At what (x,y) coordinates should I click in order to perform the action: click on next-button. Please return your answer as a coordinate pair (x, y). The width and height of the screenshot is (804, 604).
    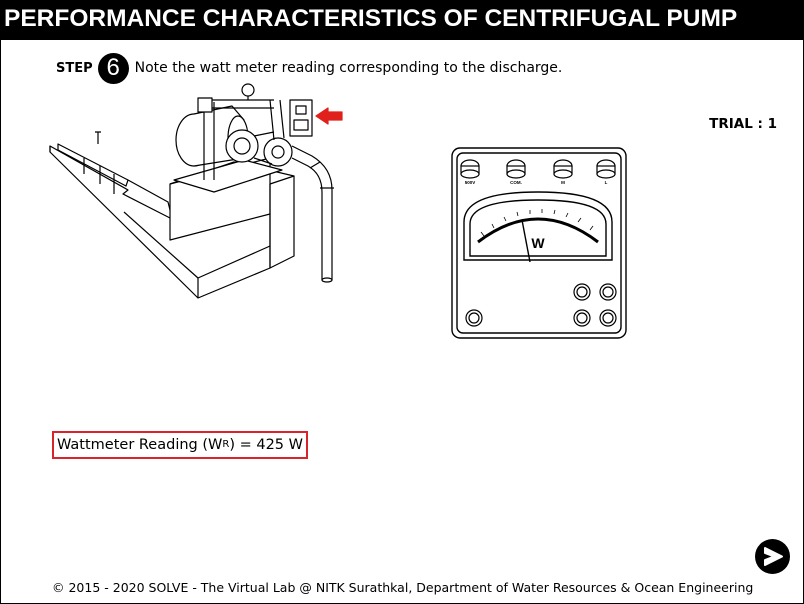
    Looking at the image, I should click on (772, 556).